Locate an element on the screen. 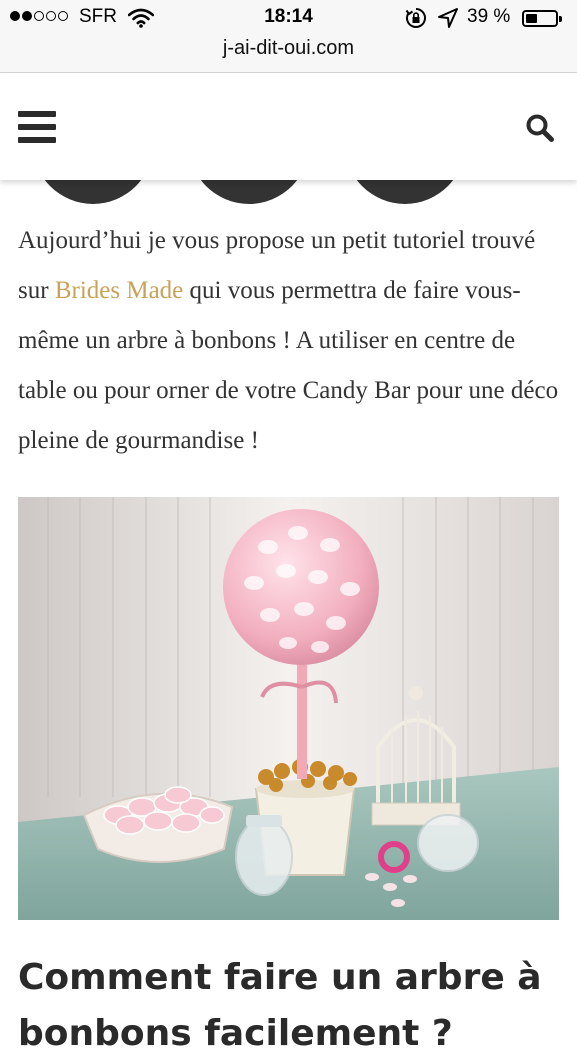 This screenshot has height=1062, width=577. wifi-icon is located at coordinates (141, 18).